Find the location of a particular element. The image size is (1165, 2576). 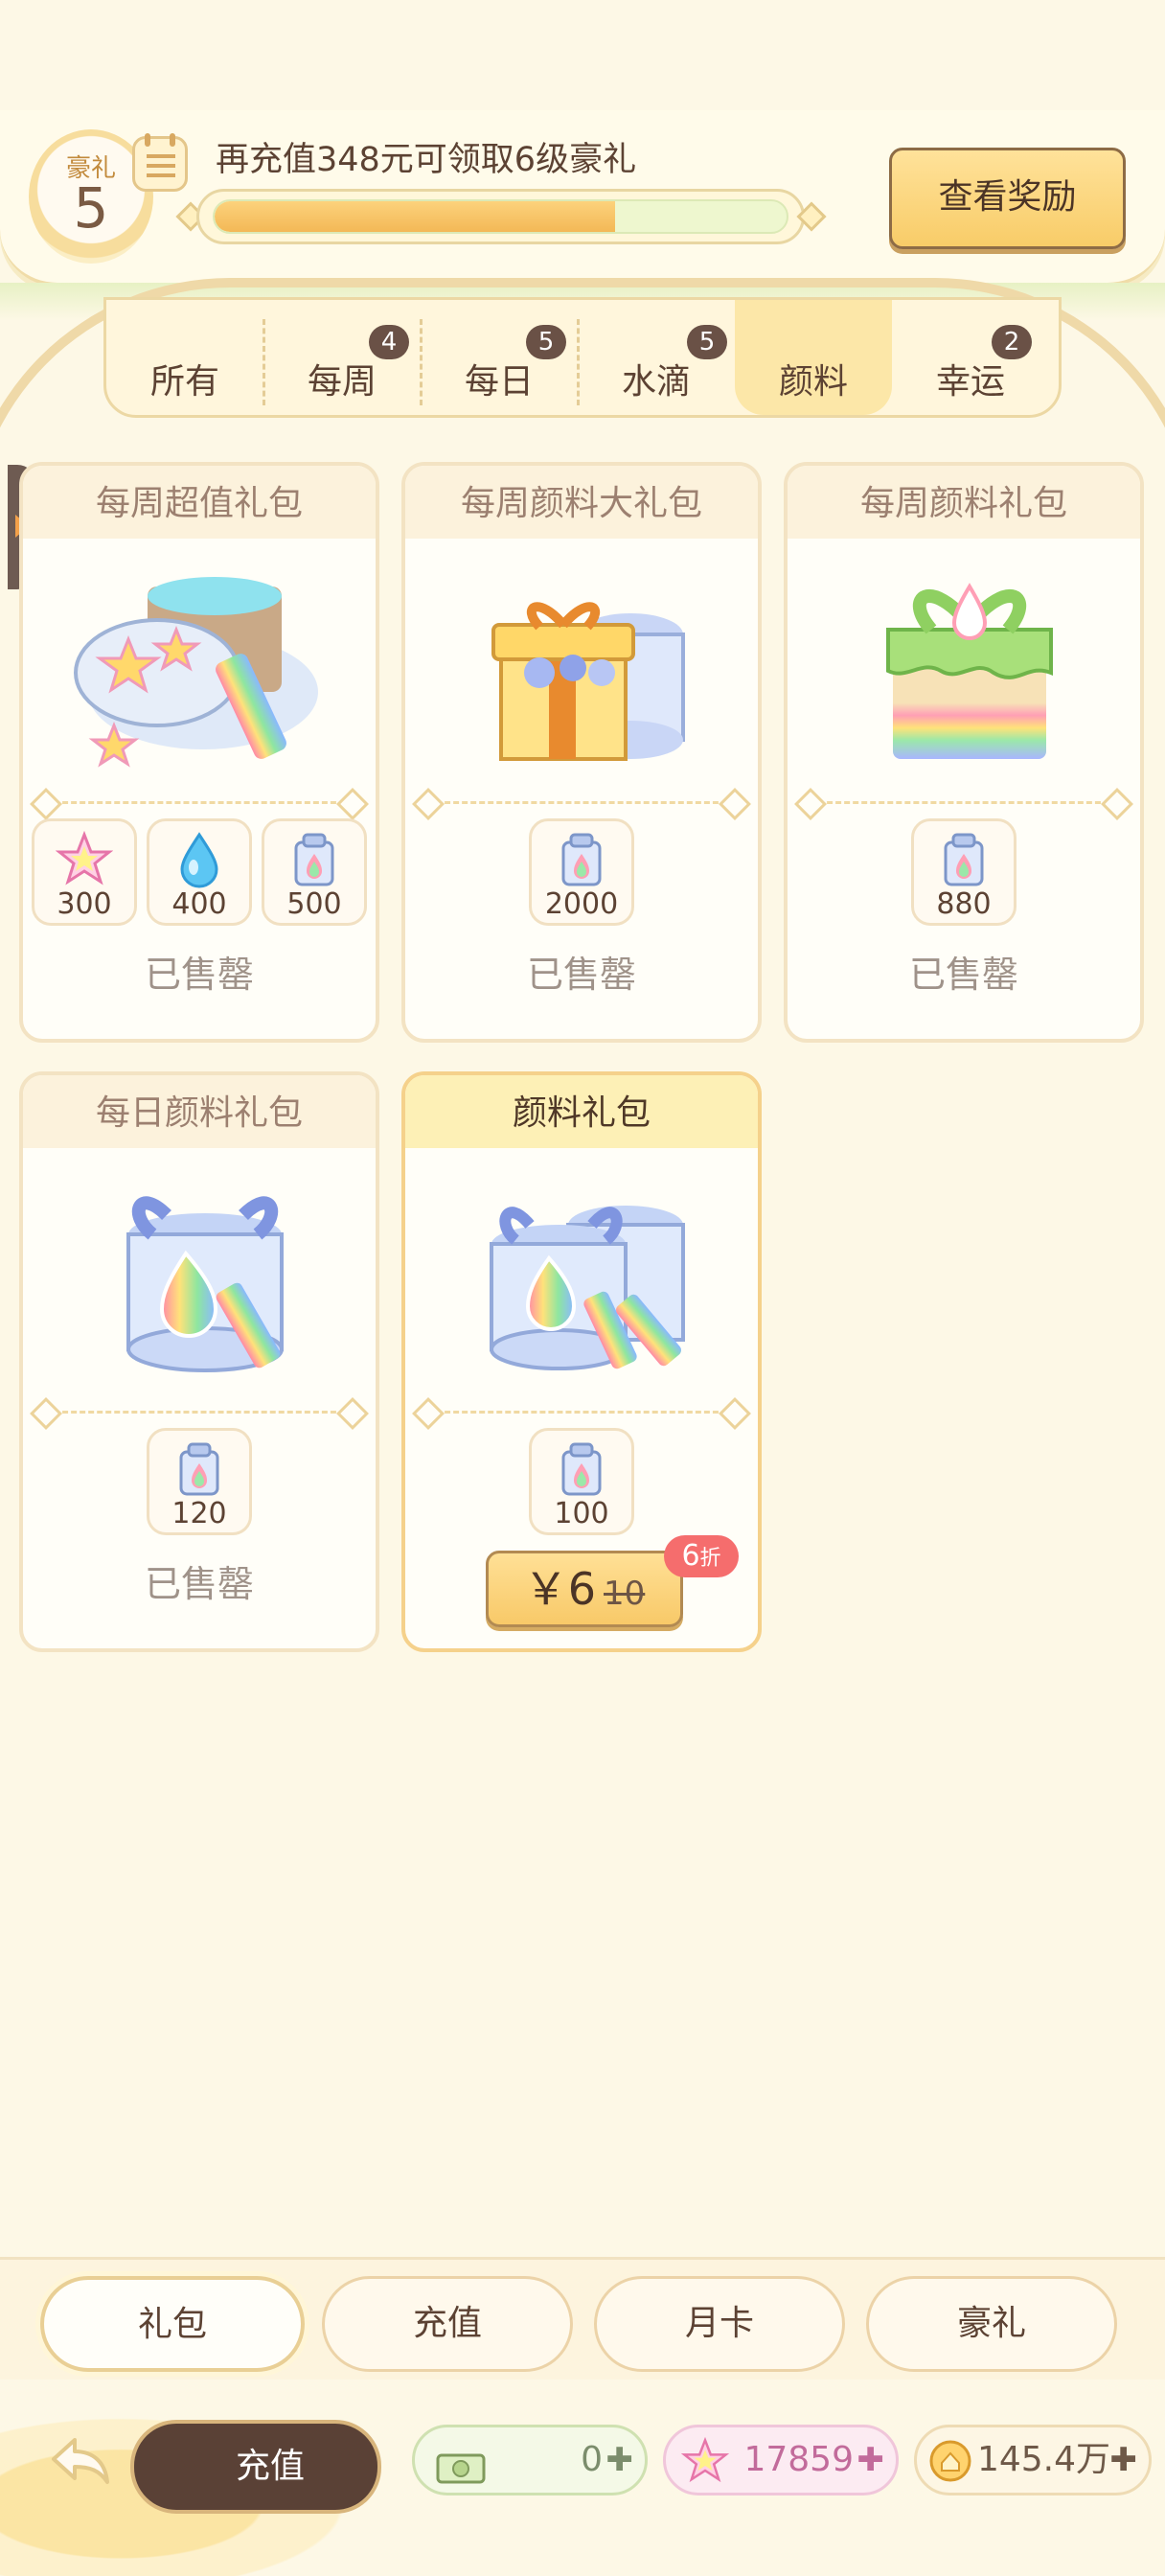

cash-currency: 0 ✚ is located at coordinates (530, 2460).